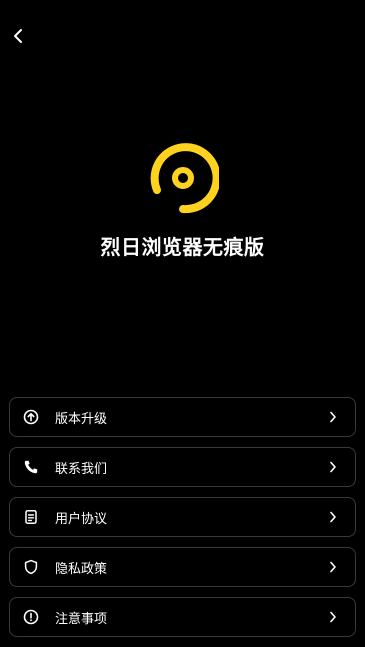 The height and width of the screenshot is (647, 365). What do you see at coordinates (81, 569) in the screenshot?
I see `menu-item-label: 隐私政策` at bounding box center [81, 569].